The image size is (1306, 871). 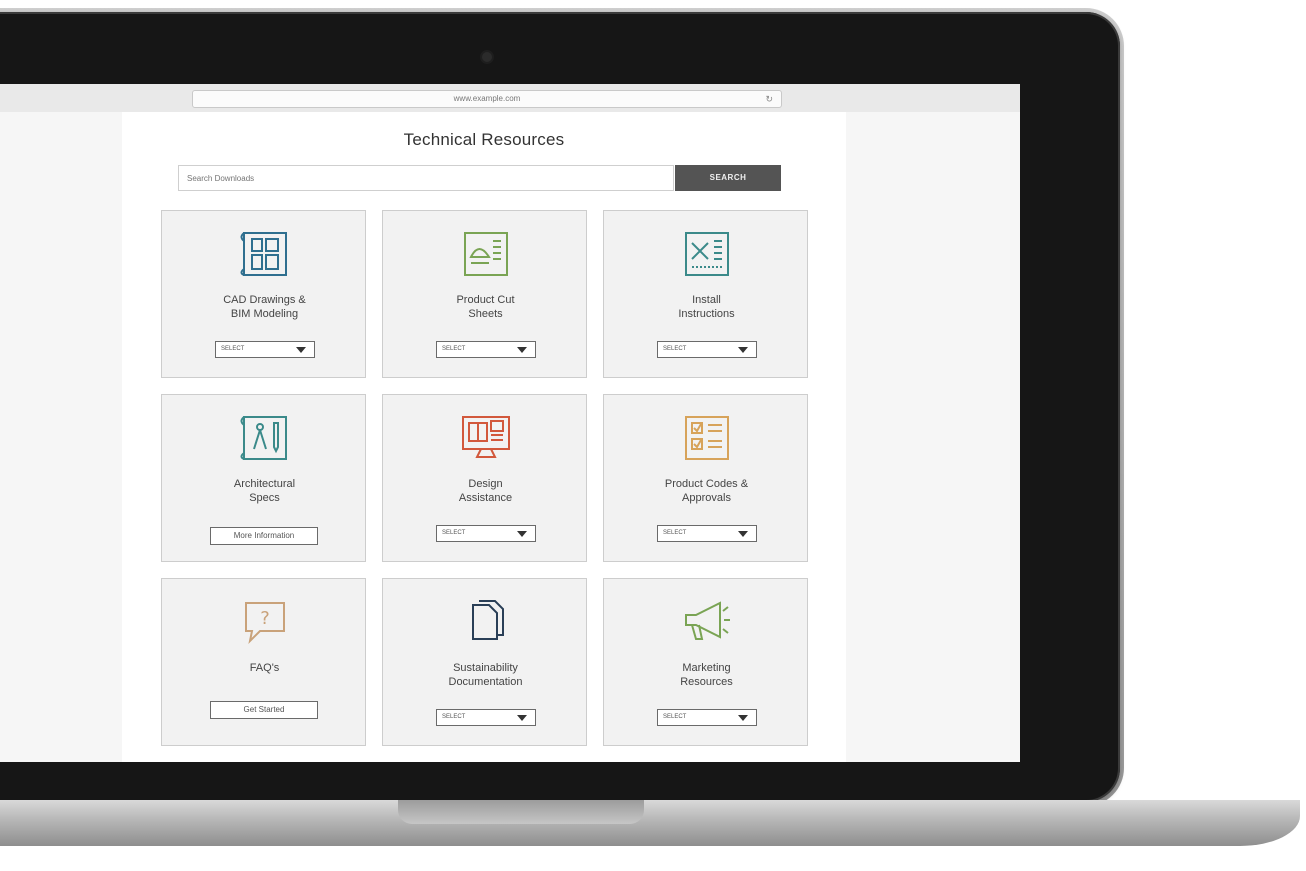 I want to click on documents-icon, so click(x=488, y=620).